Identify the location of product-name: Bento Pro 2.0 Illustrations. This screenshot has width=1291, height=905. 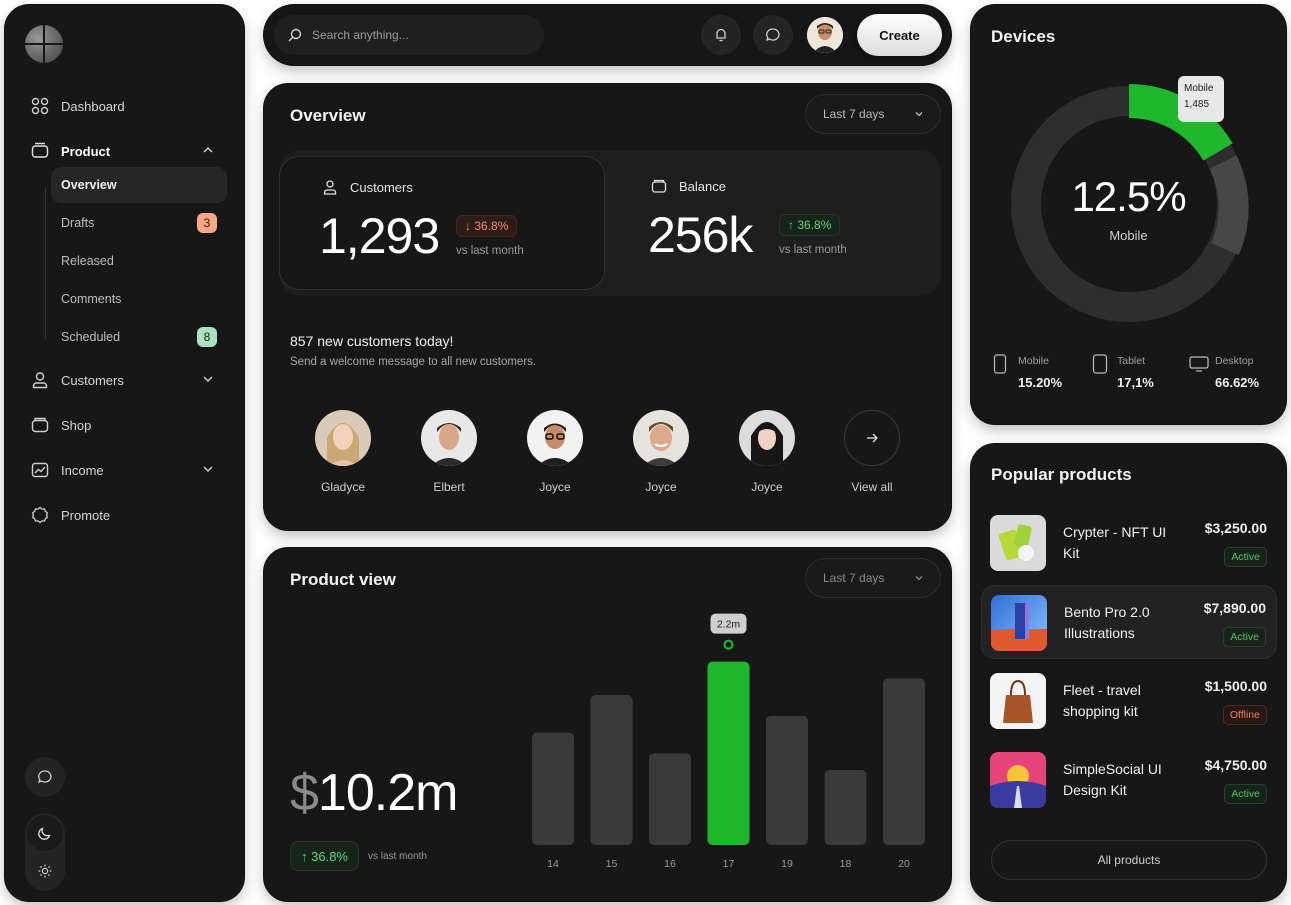
(1107, 622).